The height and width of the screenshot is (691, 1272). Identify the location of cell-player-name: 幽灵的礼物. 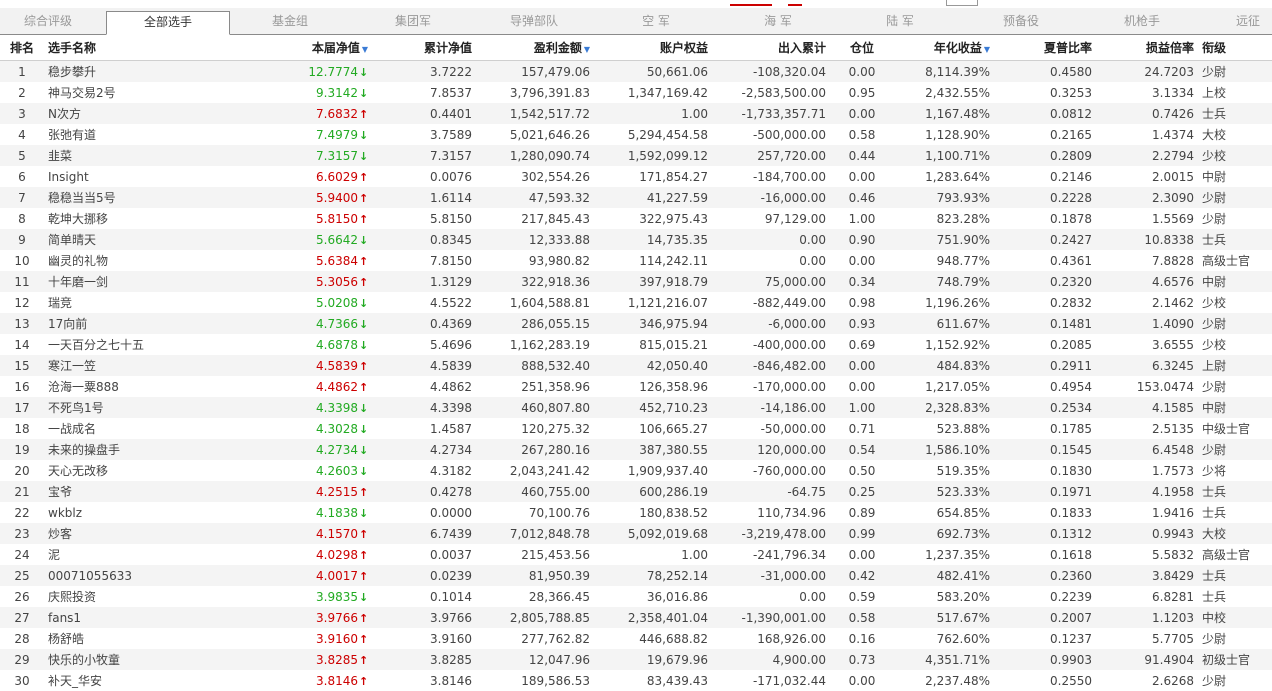
(103, 260).